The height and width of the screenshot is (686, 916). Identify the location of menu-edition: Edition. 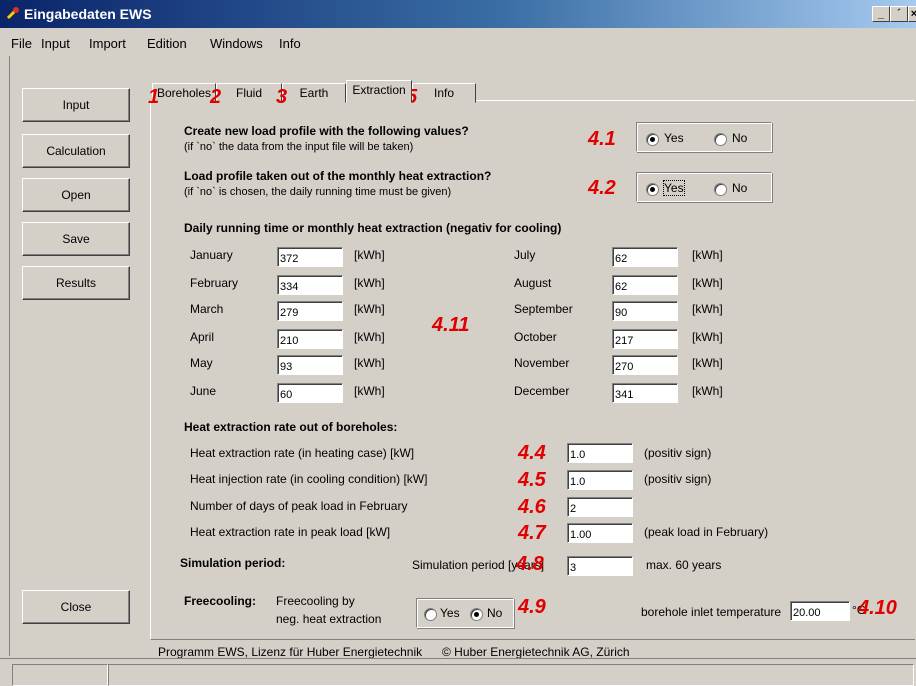
(167, 43).